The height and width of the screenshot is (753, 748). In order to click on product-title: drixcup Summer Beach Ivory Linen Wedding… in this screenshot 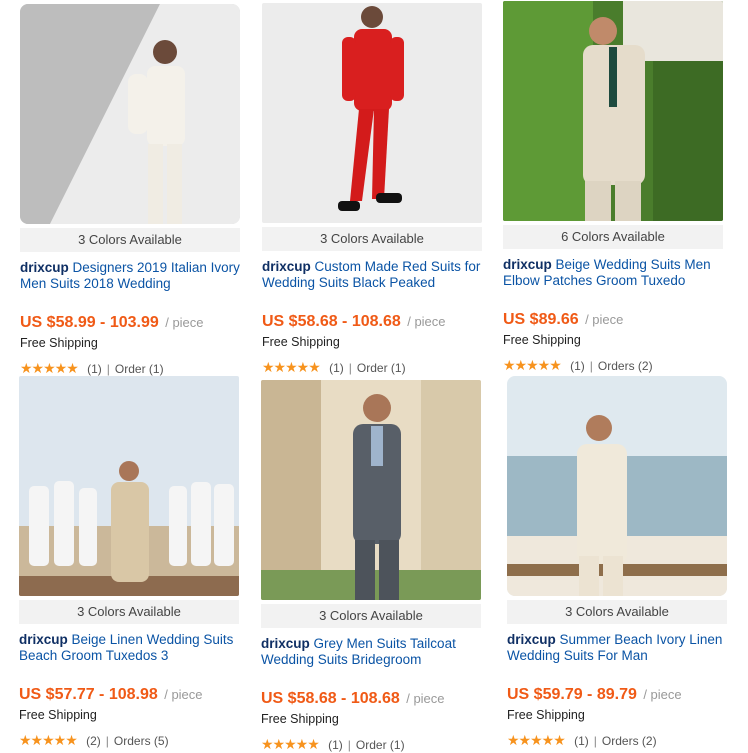, I will do `click(617, 649)`.